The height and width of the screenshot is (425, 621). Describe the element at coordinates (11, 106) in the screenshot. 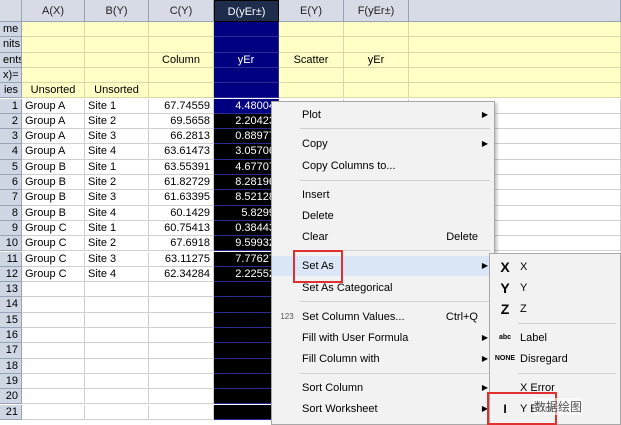

I see `row-header: 1` at that location.